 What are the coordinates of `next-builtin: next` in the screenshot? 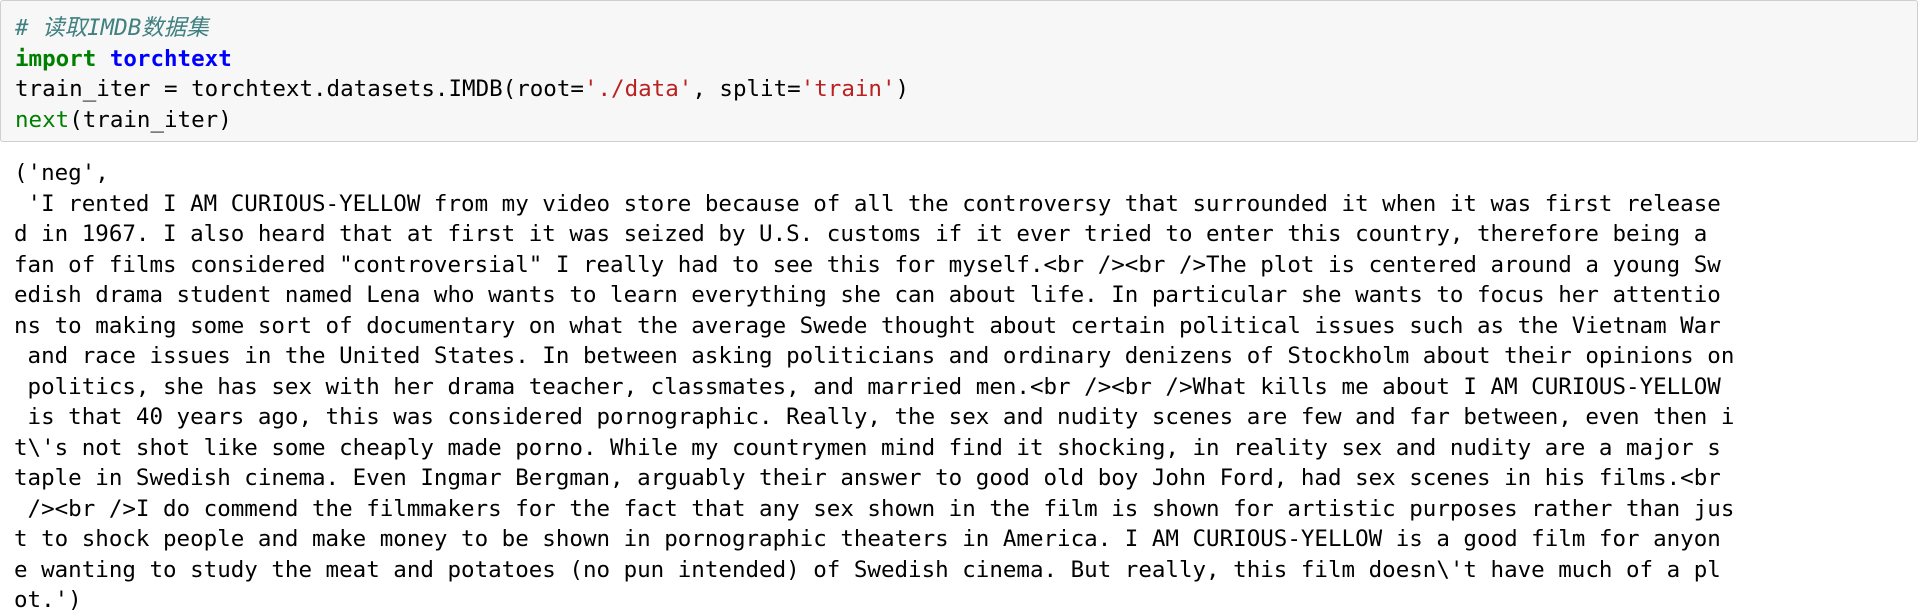 It's located at (42, 119).